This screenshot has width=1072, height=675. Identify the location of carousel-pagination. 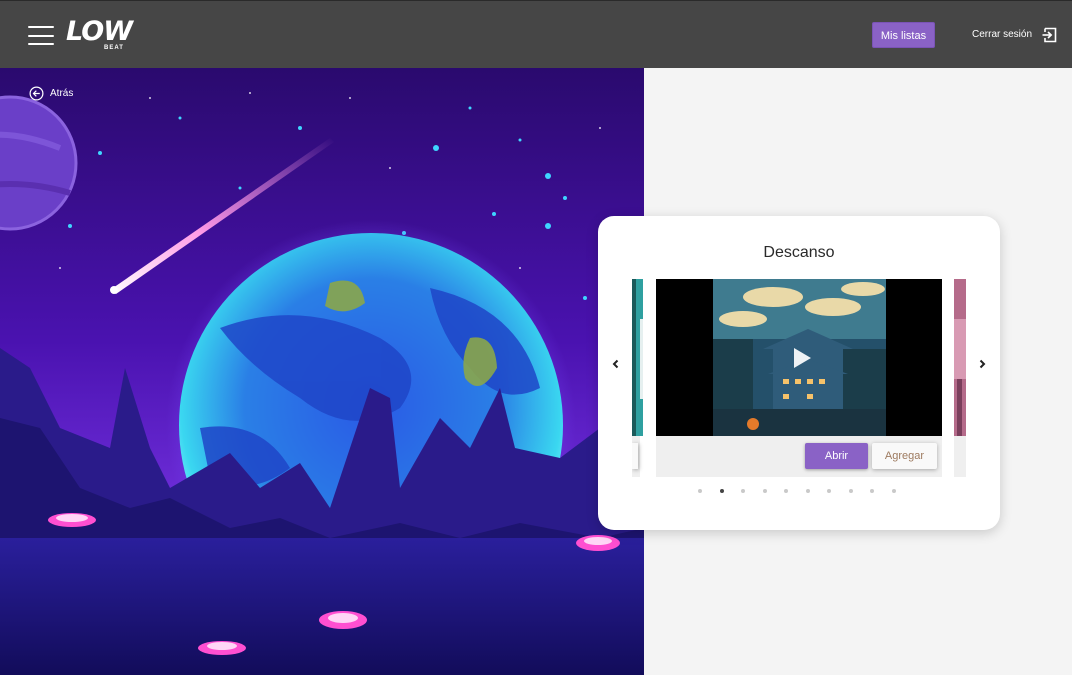
(797, 492).